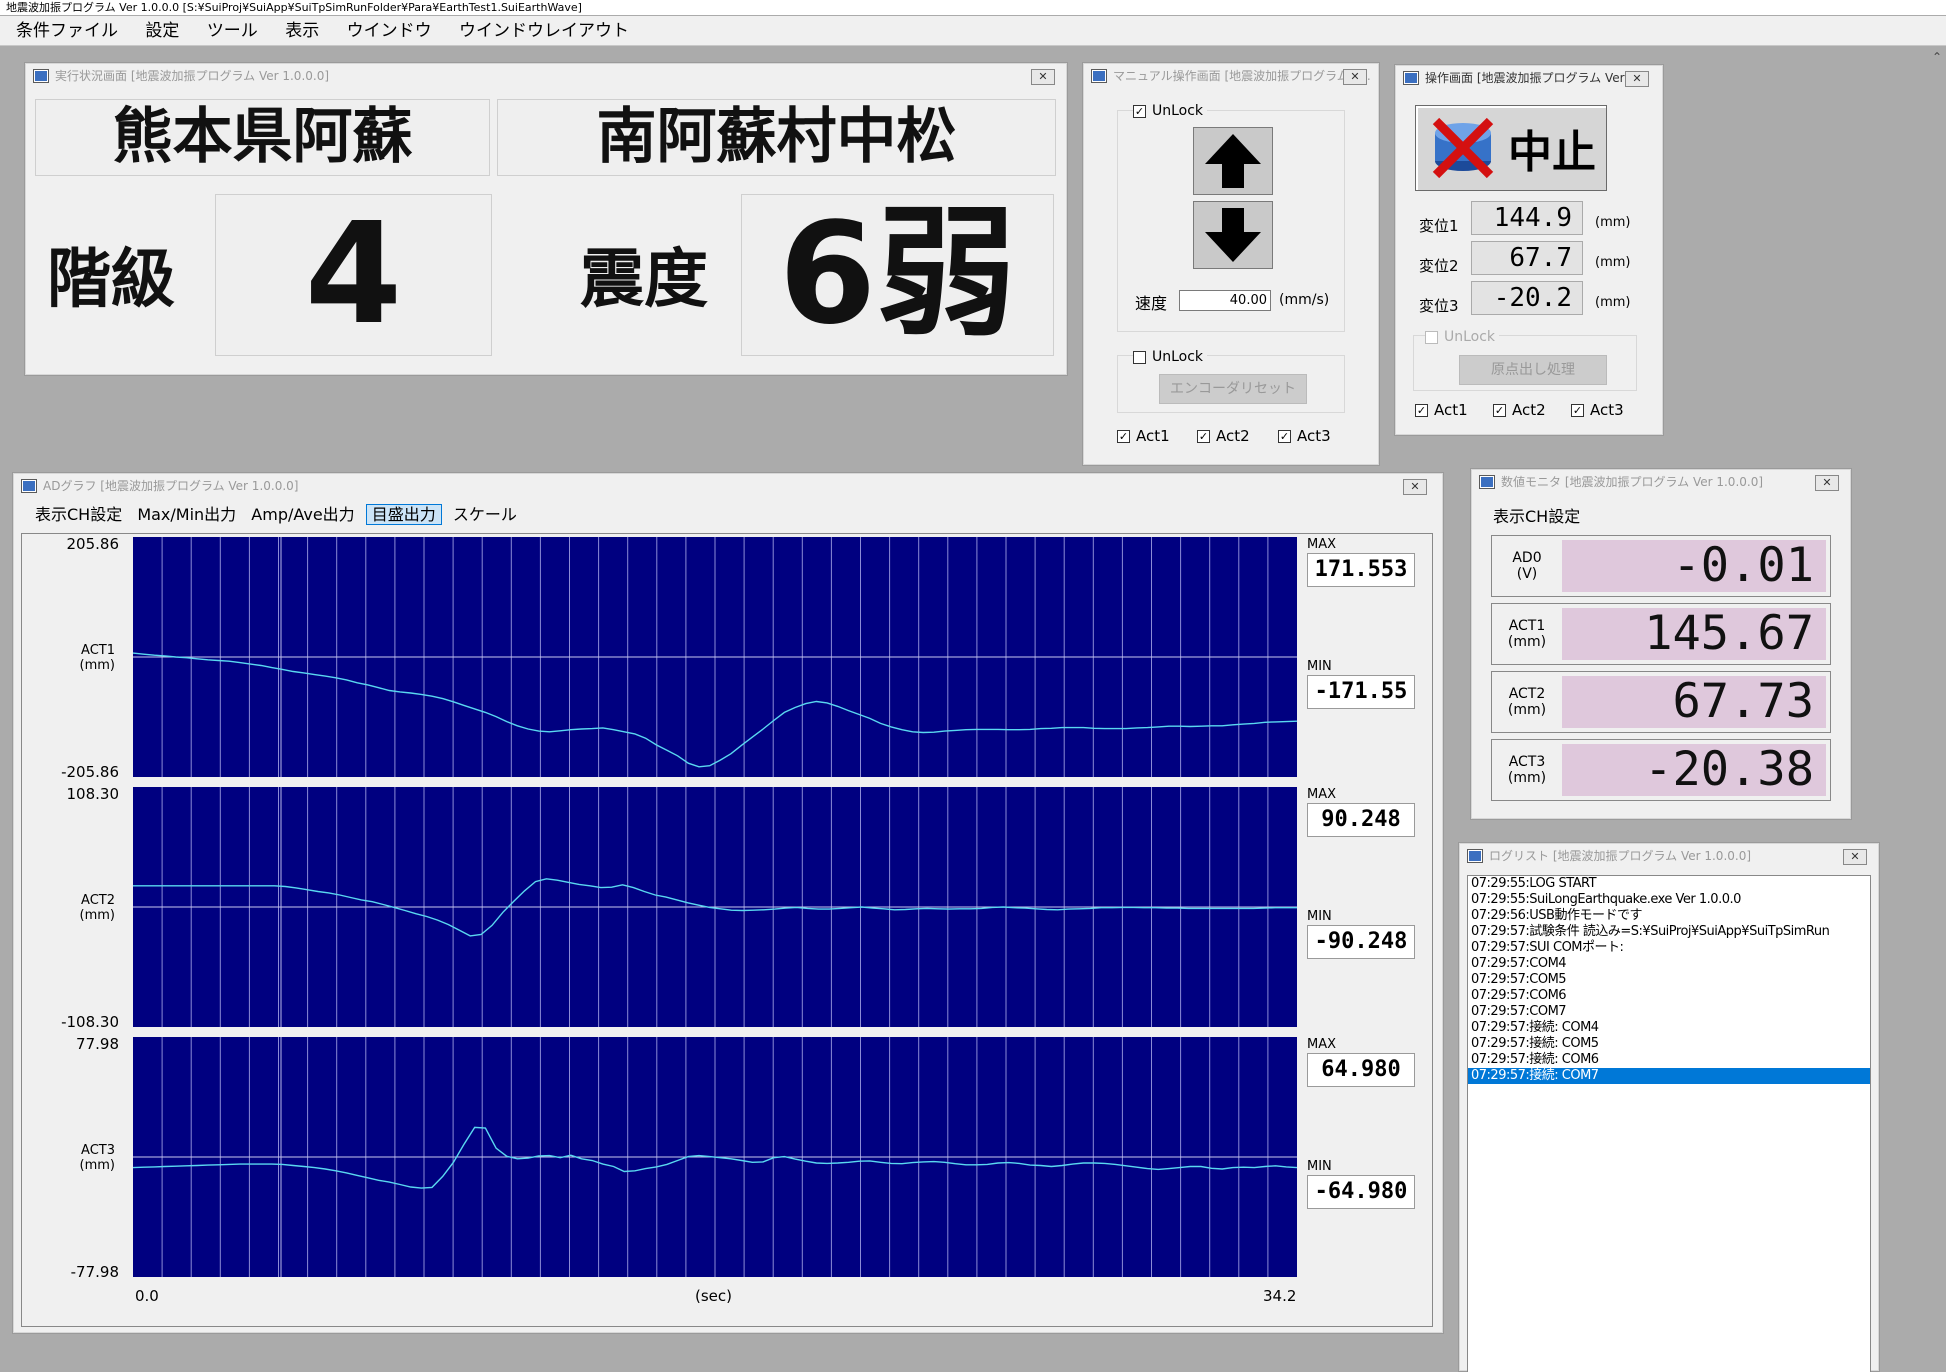  I want to click on act1-checkbox: ✓ Act1, so click(1143, 436).